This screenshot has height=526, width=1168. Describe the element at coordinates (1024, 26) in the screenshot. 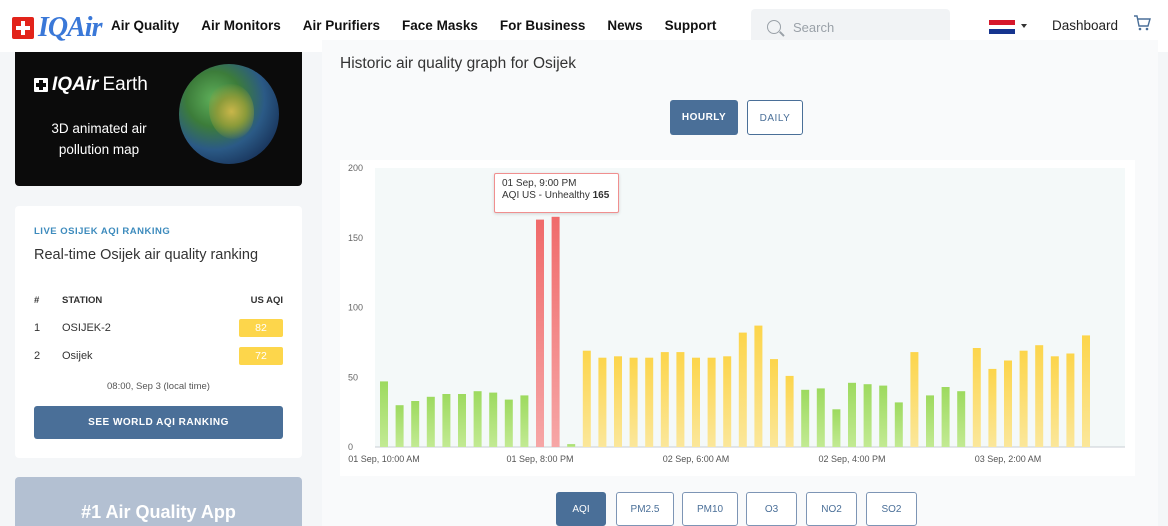

I see `chevron-down-icon` at that location.